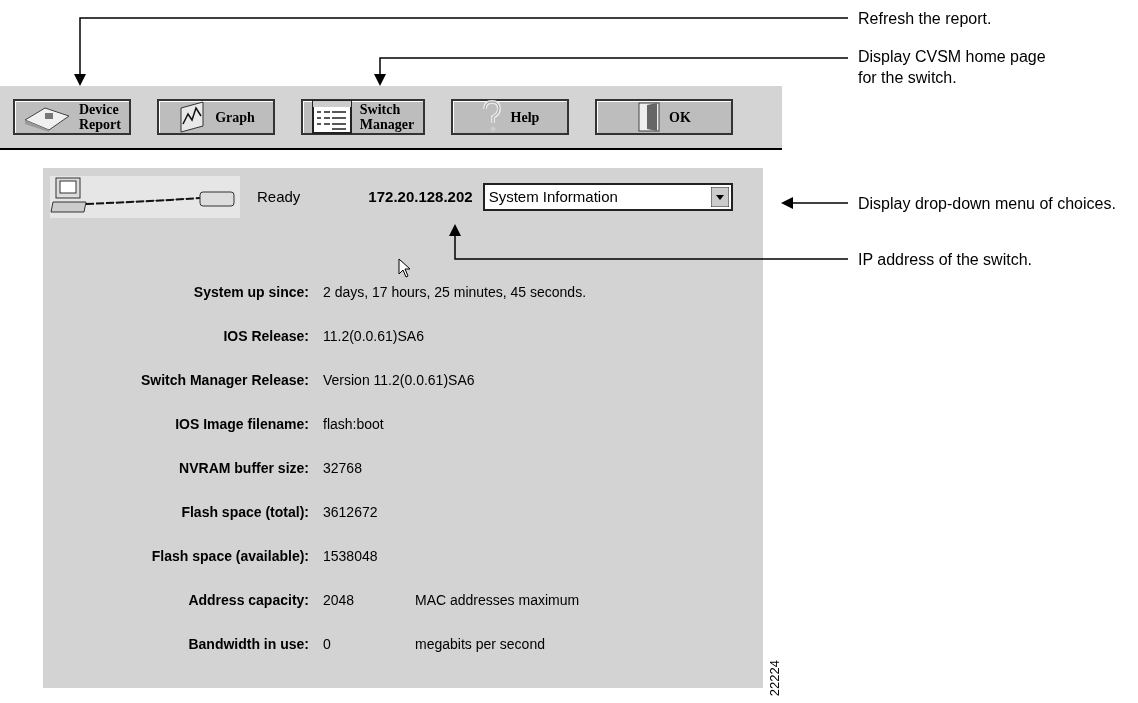 The height and width of the screenshot is (703, 1138). Describe the element at coordinates (491, 117) in the screenshot. I see `question-icon` at that location.